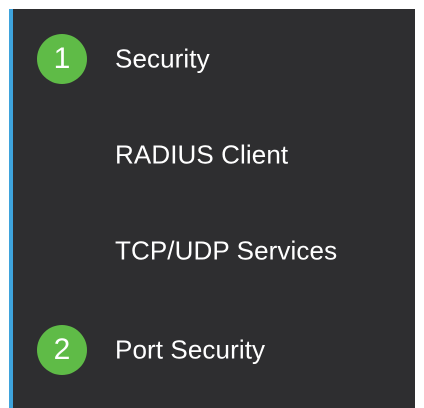  I want to click on menu-item-radius-client: RADIUS Client, so click(212, 155).